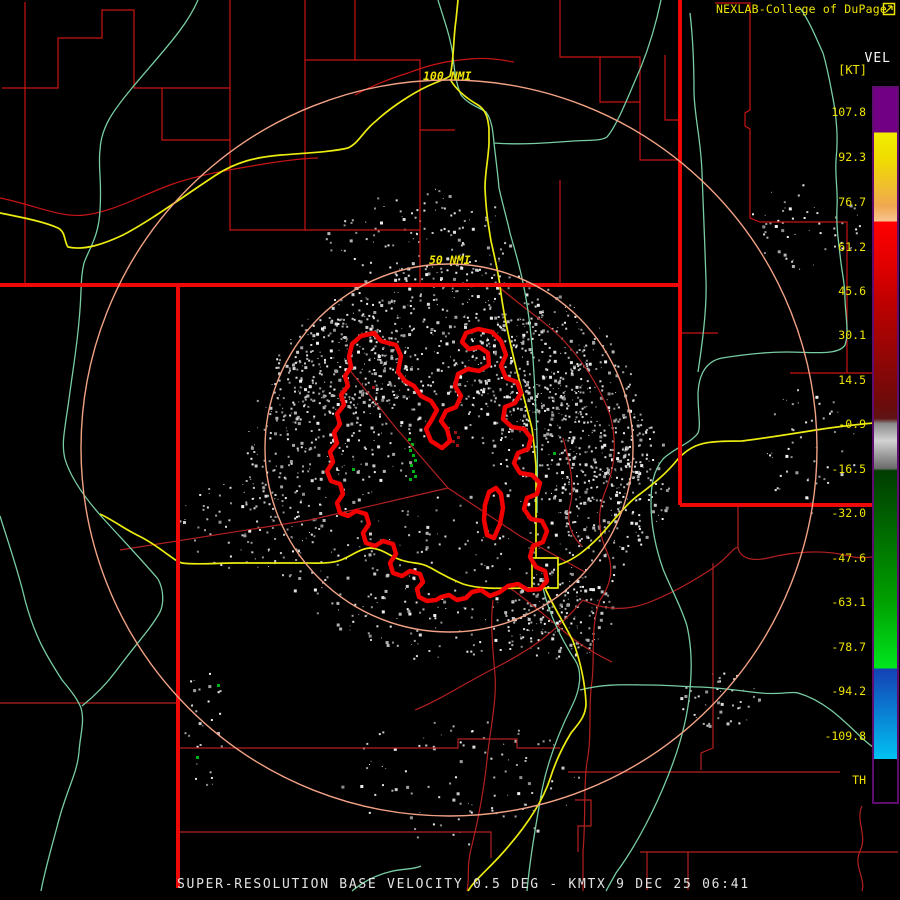 The height and width of the screenshot is (900, 900). I want to click on range-ring-50nmi-label: 50 NMI, so click(450, 260).